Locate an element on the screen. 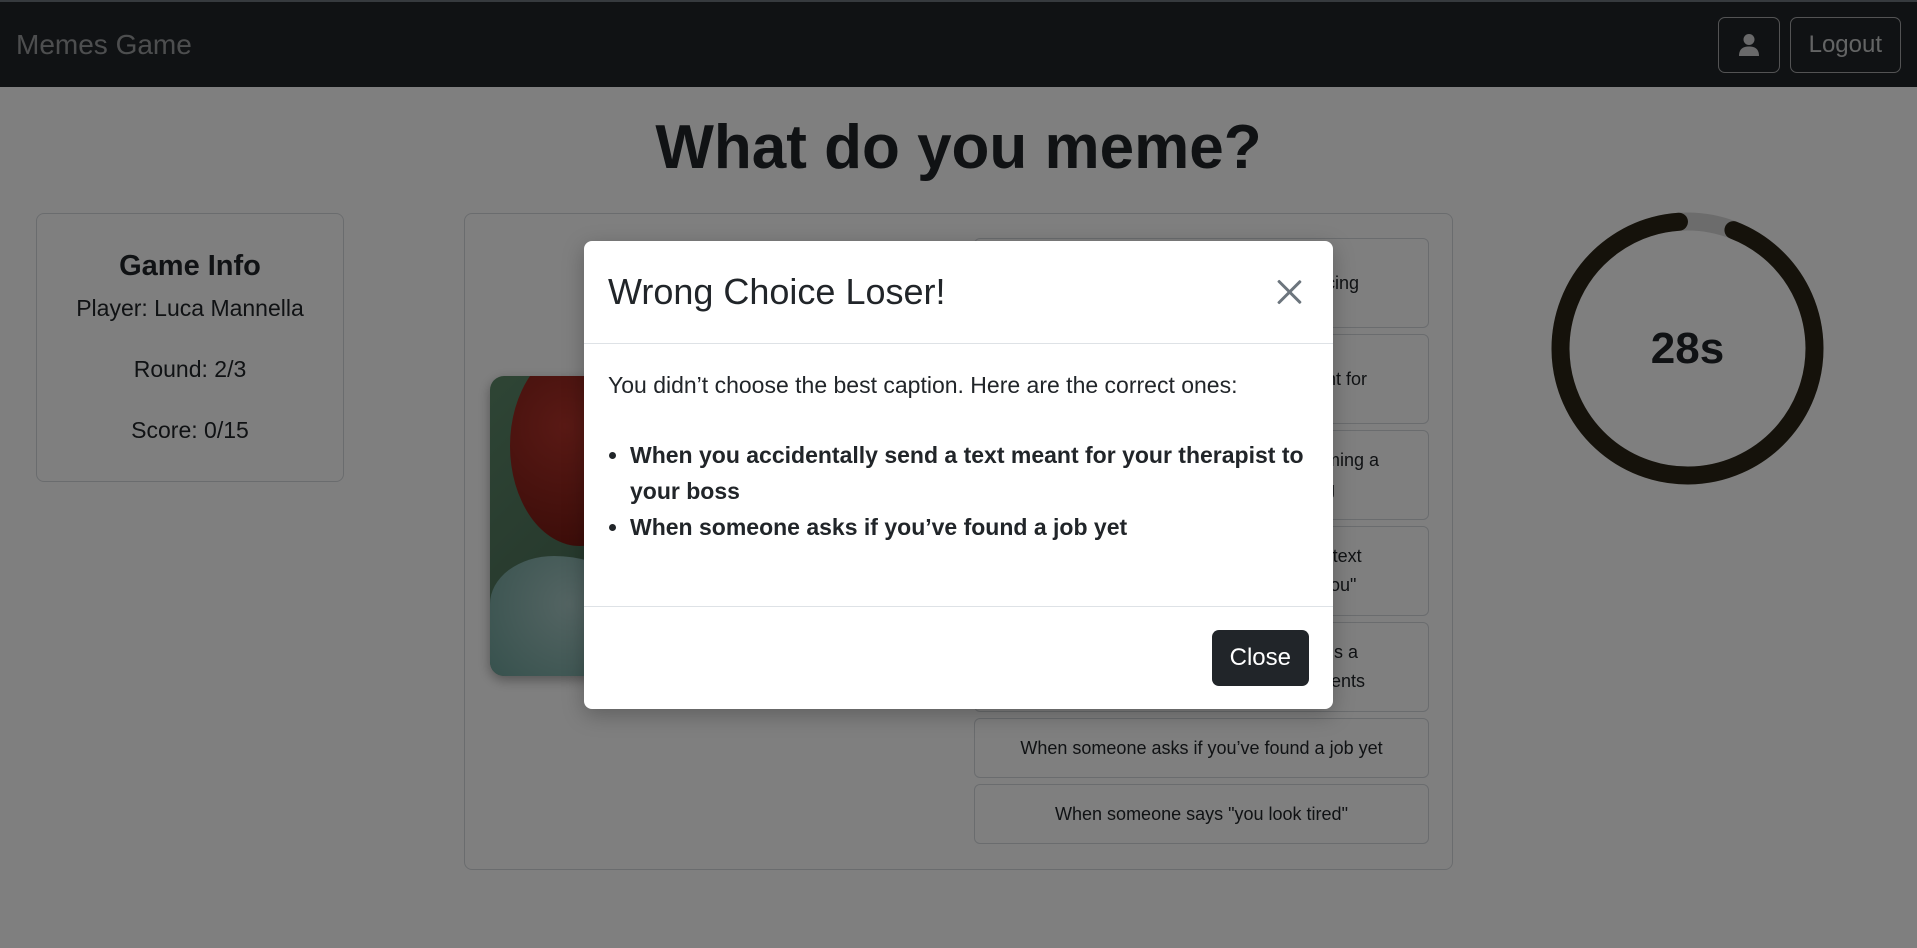 The image size is (1917, 948). close-button: Close is located at coordinates (1260, 657).